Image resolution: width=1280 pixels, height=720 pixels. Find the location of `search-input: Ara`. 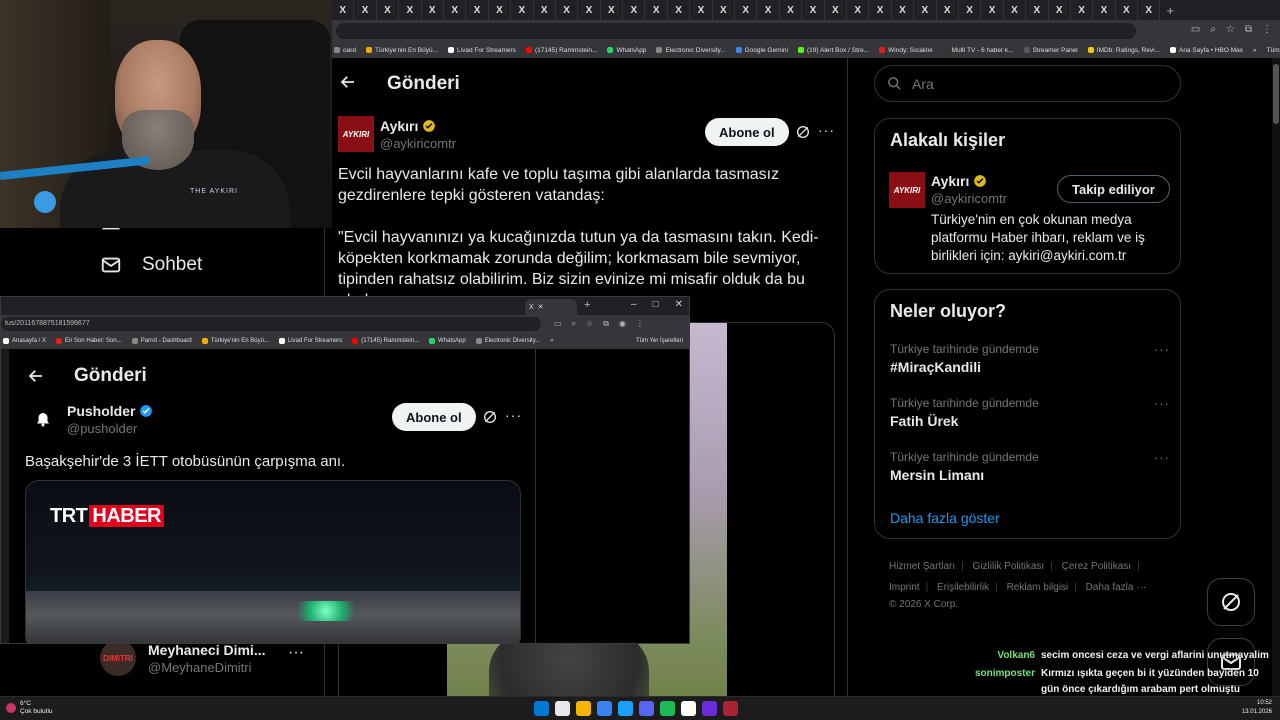

search-input: Ara is located at coordinates (1027, 83).